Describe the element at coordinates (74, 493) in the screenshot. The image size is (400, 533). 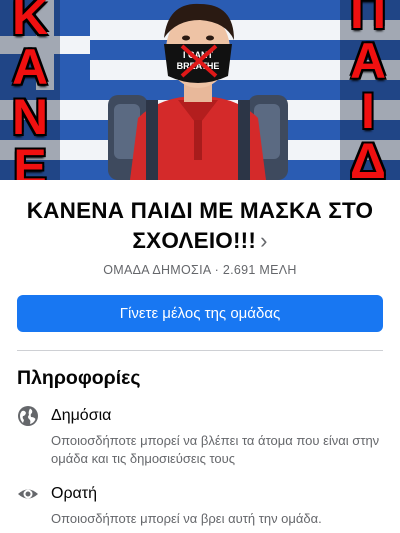
I see `info-item-label: Ορατή` at that location.